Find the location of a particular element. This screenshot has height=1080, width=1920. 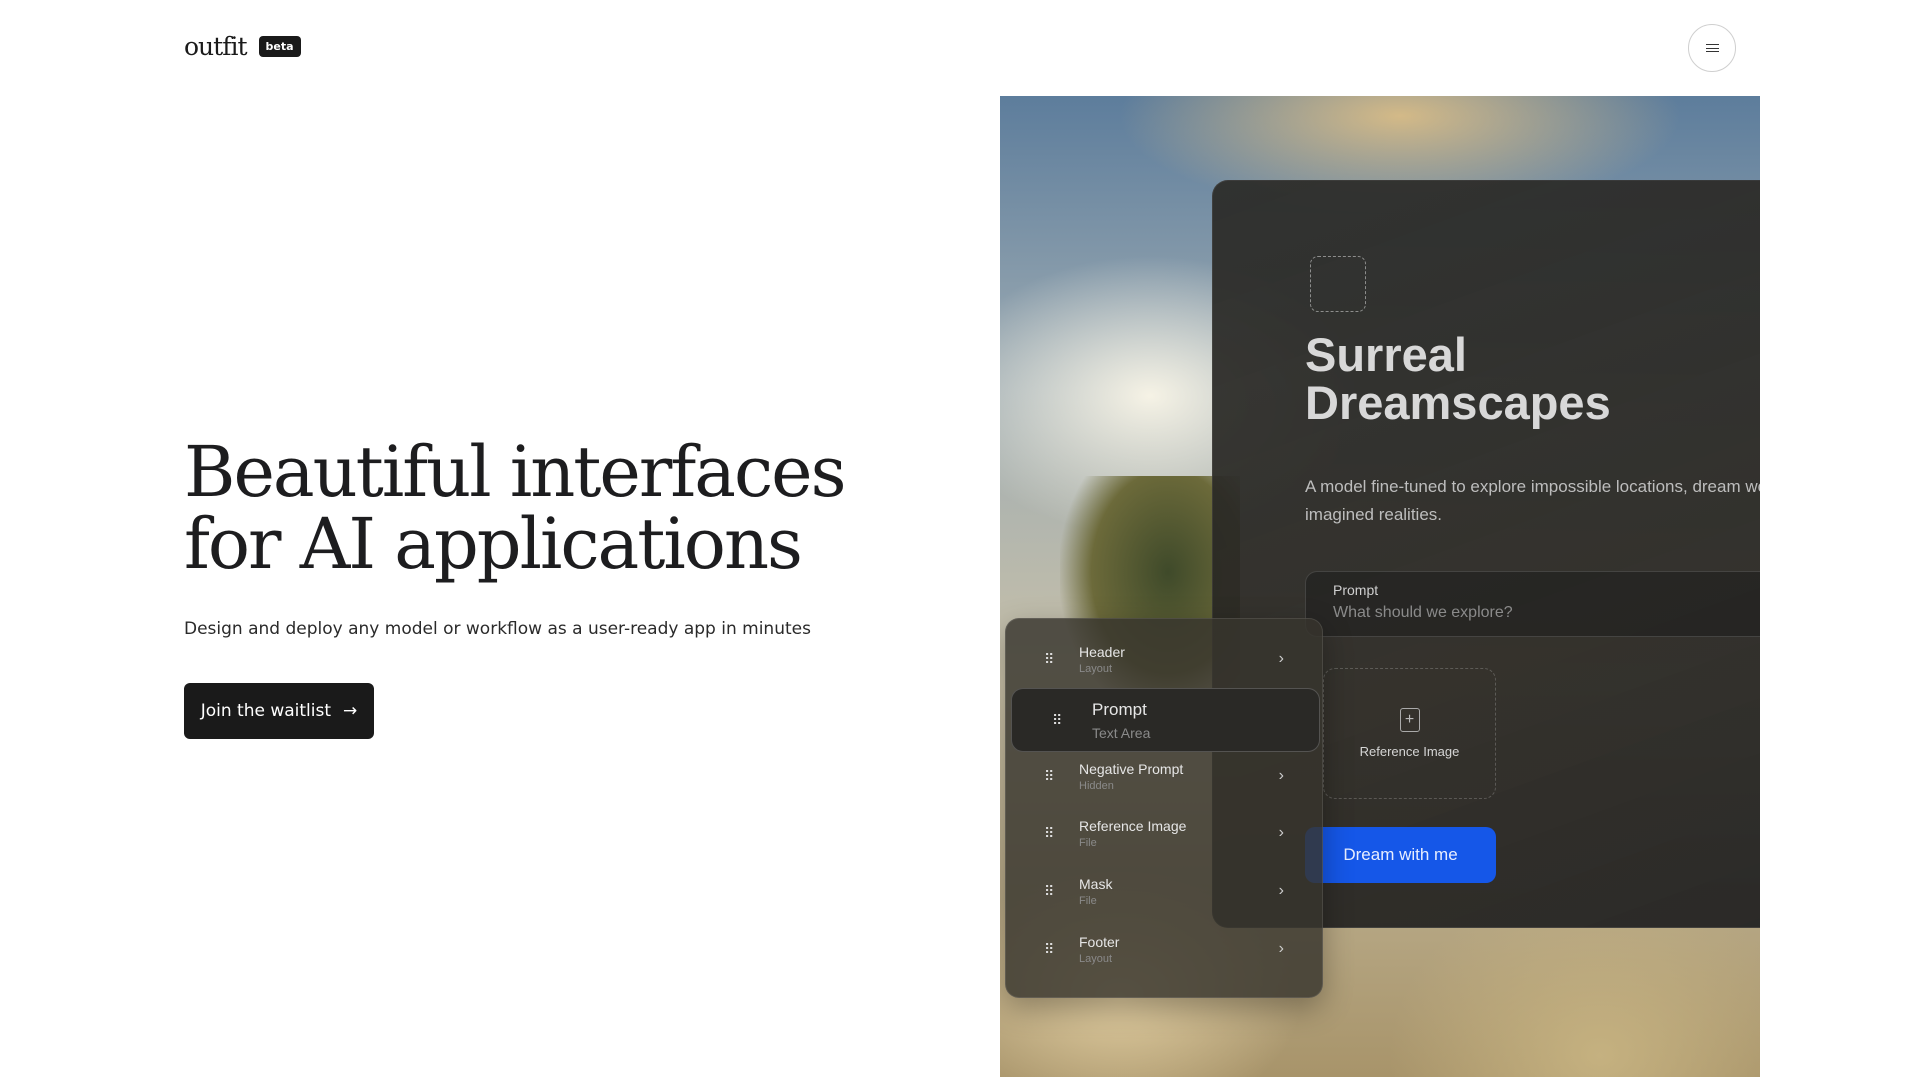

layer-title: Footer is located at coordinates (1099, 941).